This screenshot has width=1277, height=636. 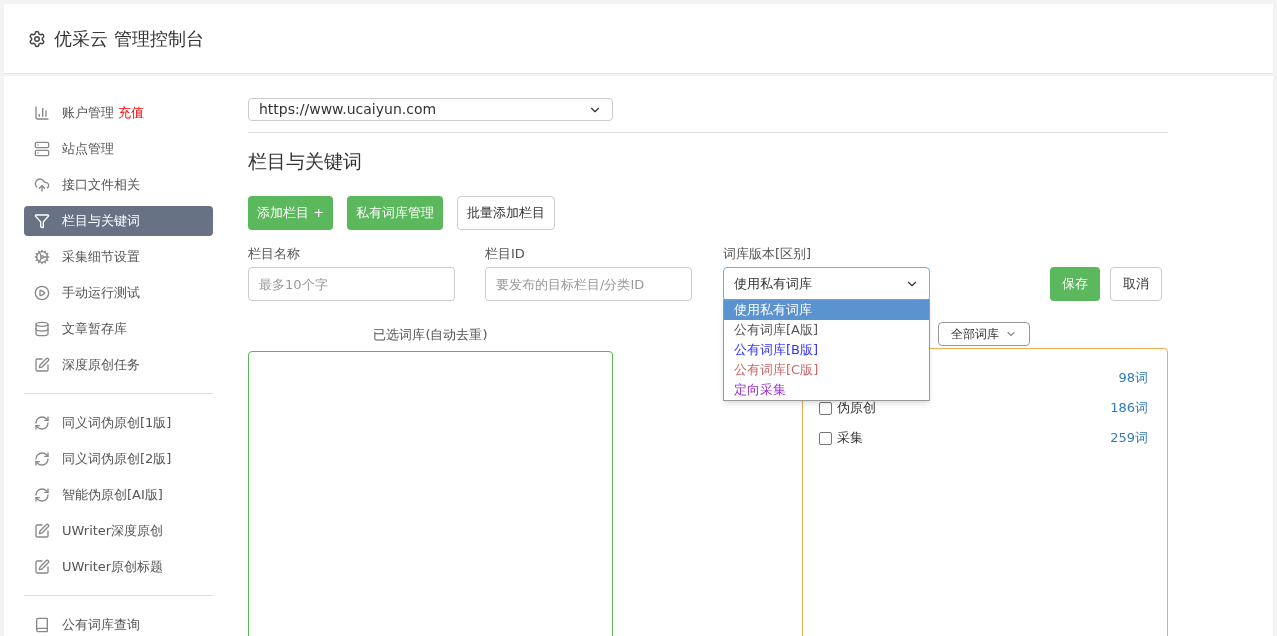 What do you see at coordinates (42, 293) in the screenshot?
I see `play-icon` at bounding box center [42, 293].